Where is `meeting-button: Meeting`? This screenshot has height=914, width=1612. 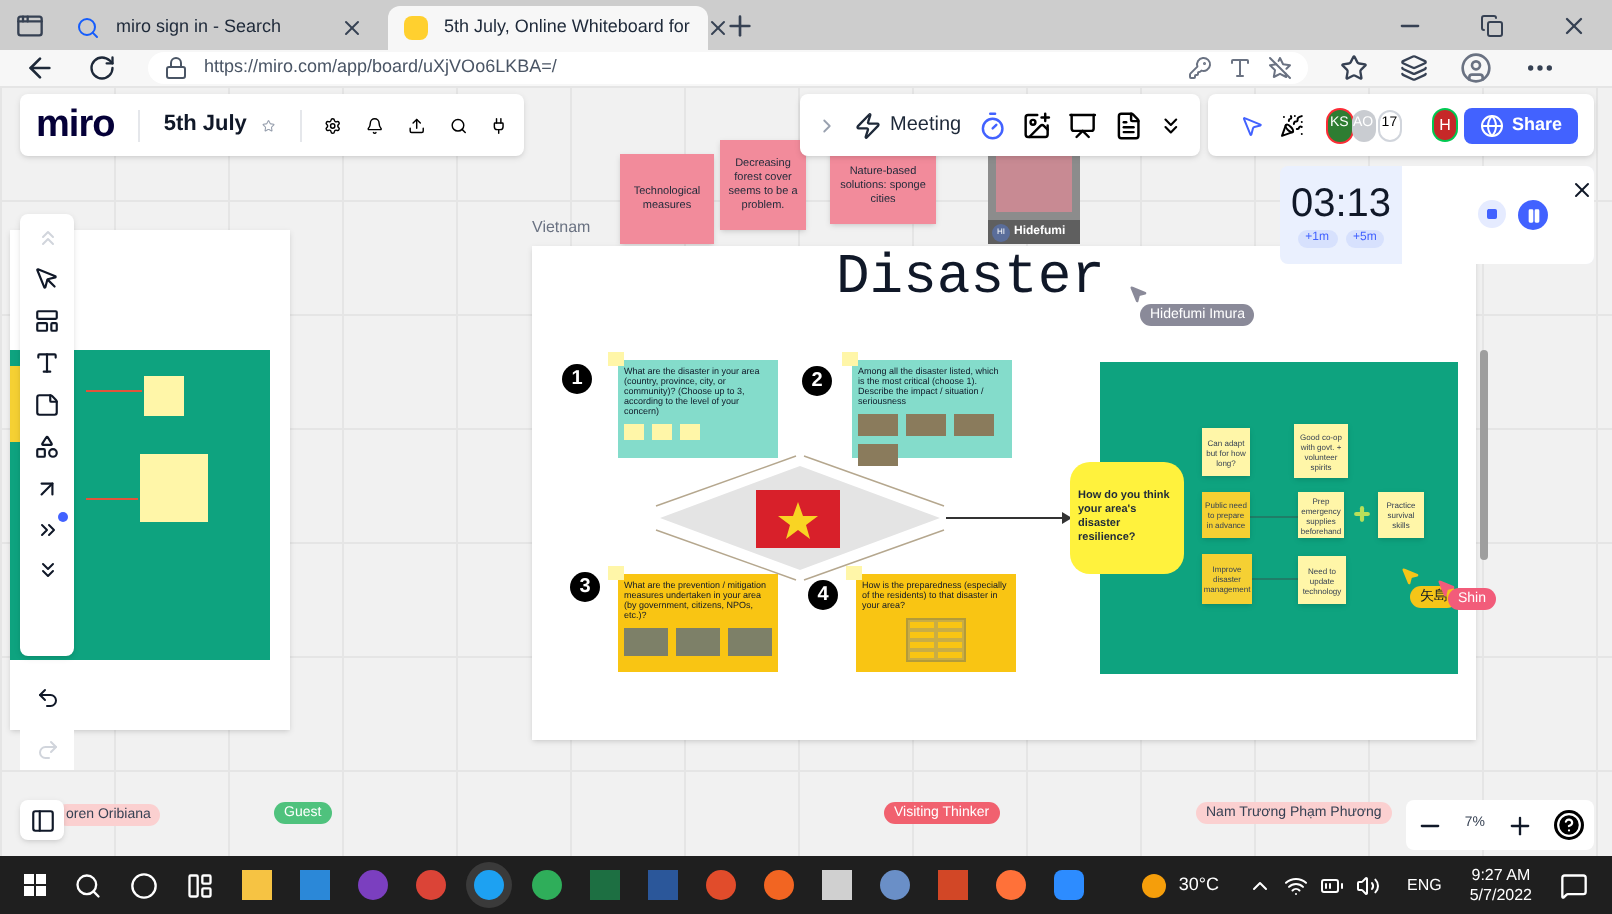 meeting-button: Meeting is located at coordinates (907, 125).